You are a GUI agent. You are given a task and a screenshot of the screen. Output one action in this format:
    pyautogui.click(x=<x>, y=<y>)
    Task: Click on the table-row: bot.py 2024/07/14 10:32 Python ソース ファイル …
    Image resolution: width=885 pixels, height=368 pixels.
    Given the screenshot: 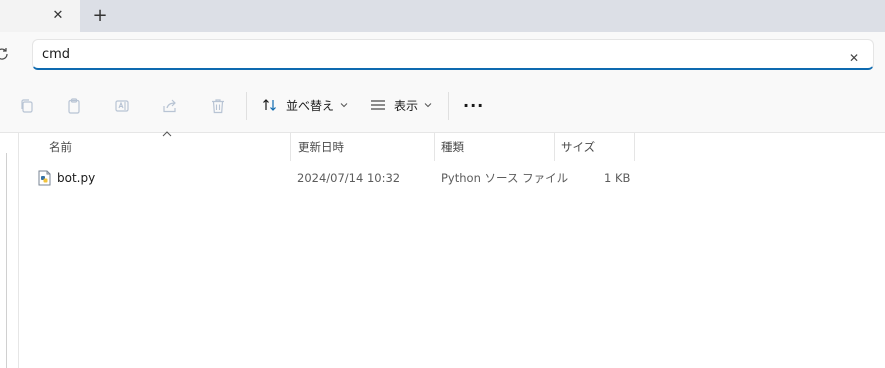 What is the action you would take?
    pyautogui.click(x=452, y=178)
    